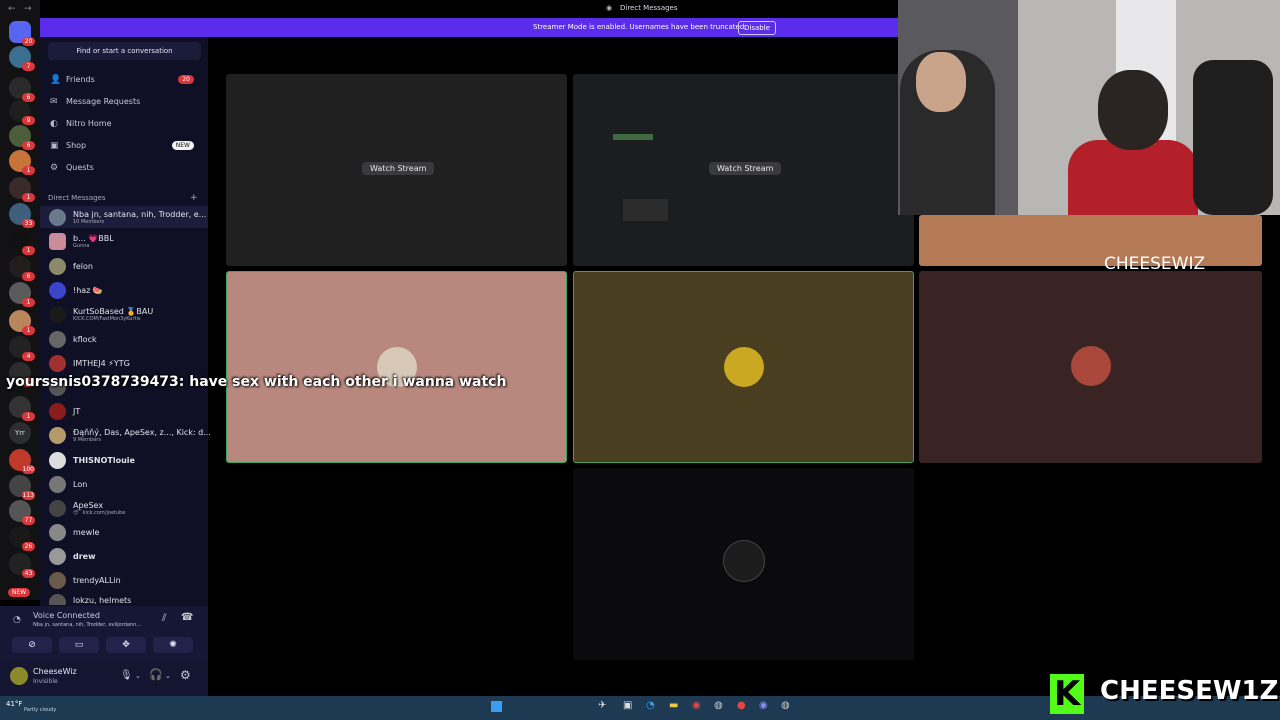 This screenshot has width=1280, height=720. I want to click on dm-item: b... 💗BBL Gunna, so click(124, 241).